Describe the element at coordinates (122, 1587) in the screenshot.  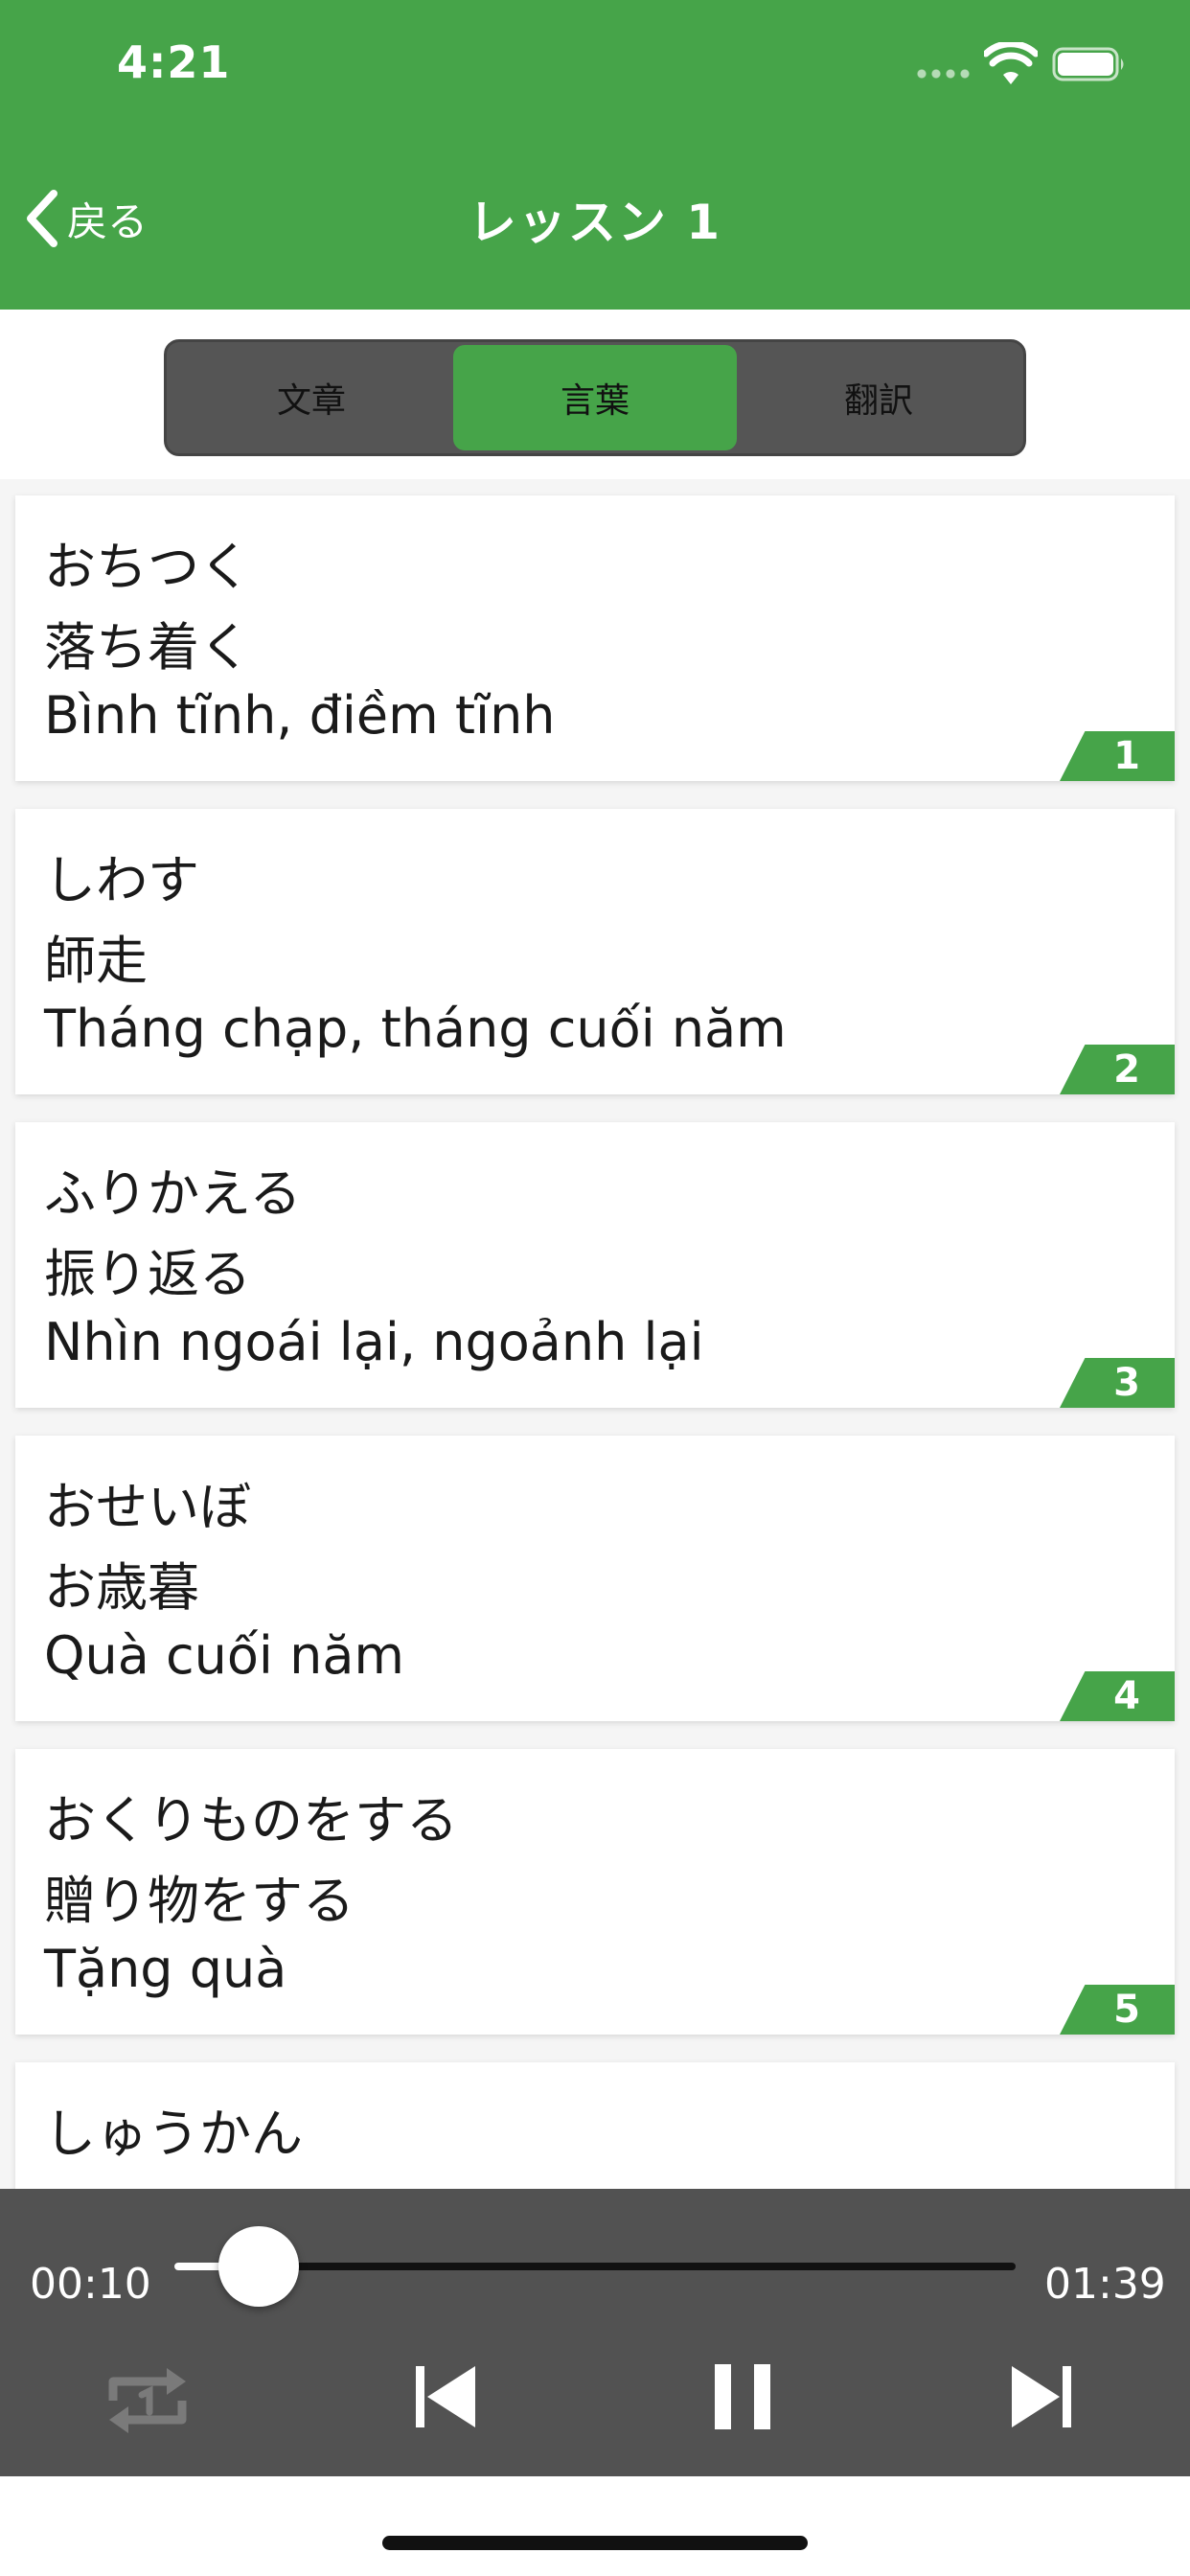
I see `vocab-kanji: お歳暮` at that location.